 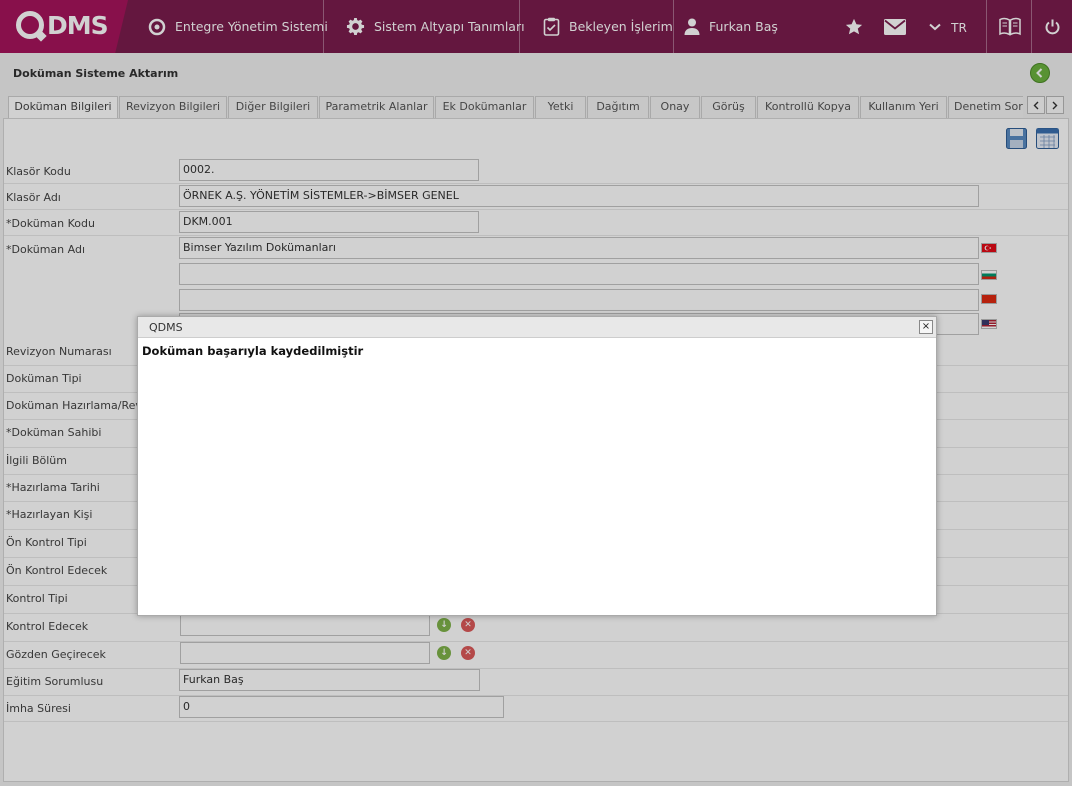 What do you see at coordinates (926, 327) in the screenshot?
I see `dialog-close-button: ×` at bounding box center [926, 327].